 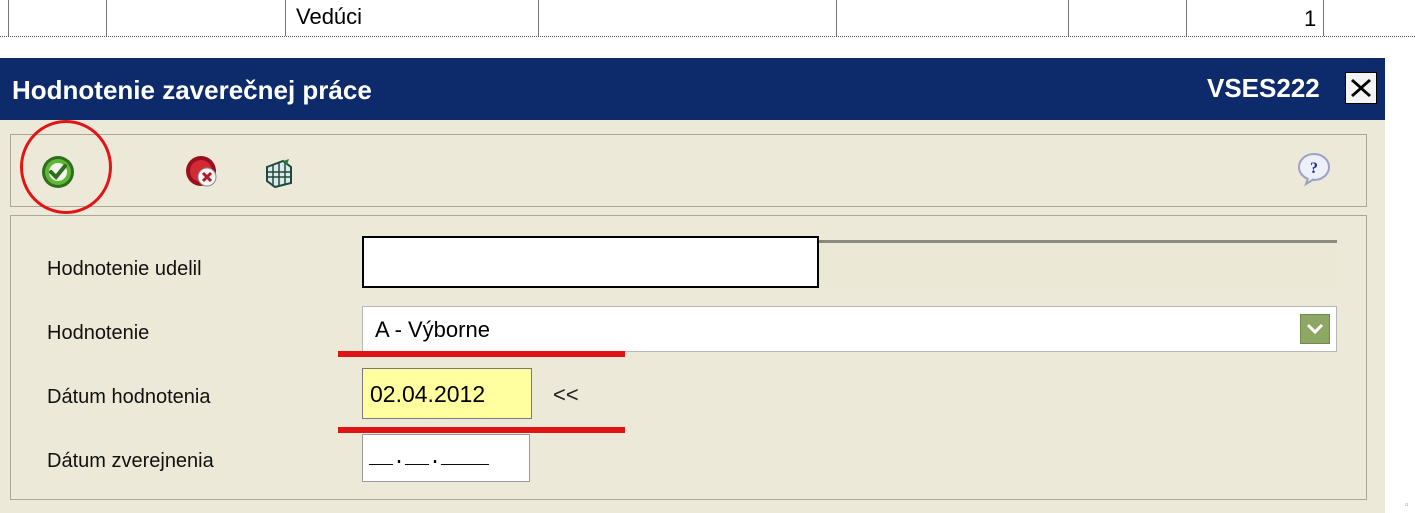 What do you see at coordinates (129, 397) in the screenshot?
I see `eval-date-label: Dátum hodnotenia` at bounding box center [129, 397].